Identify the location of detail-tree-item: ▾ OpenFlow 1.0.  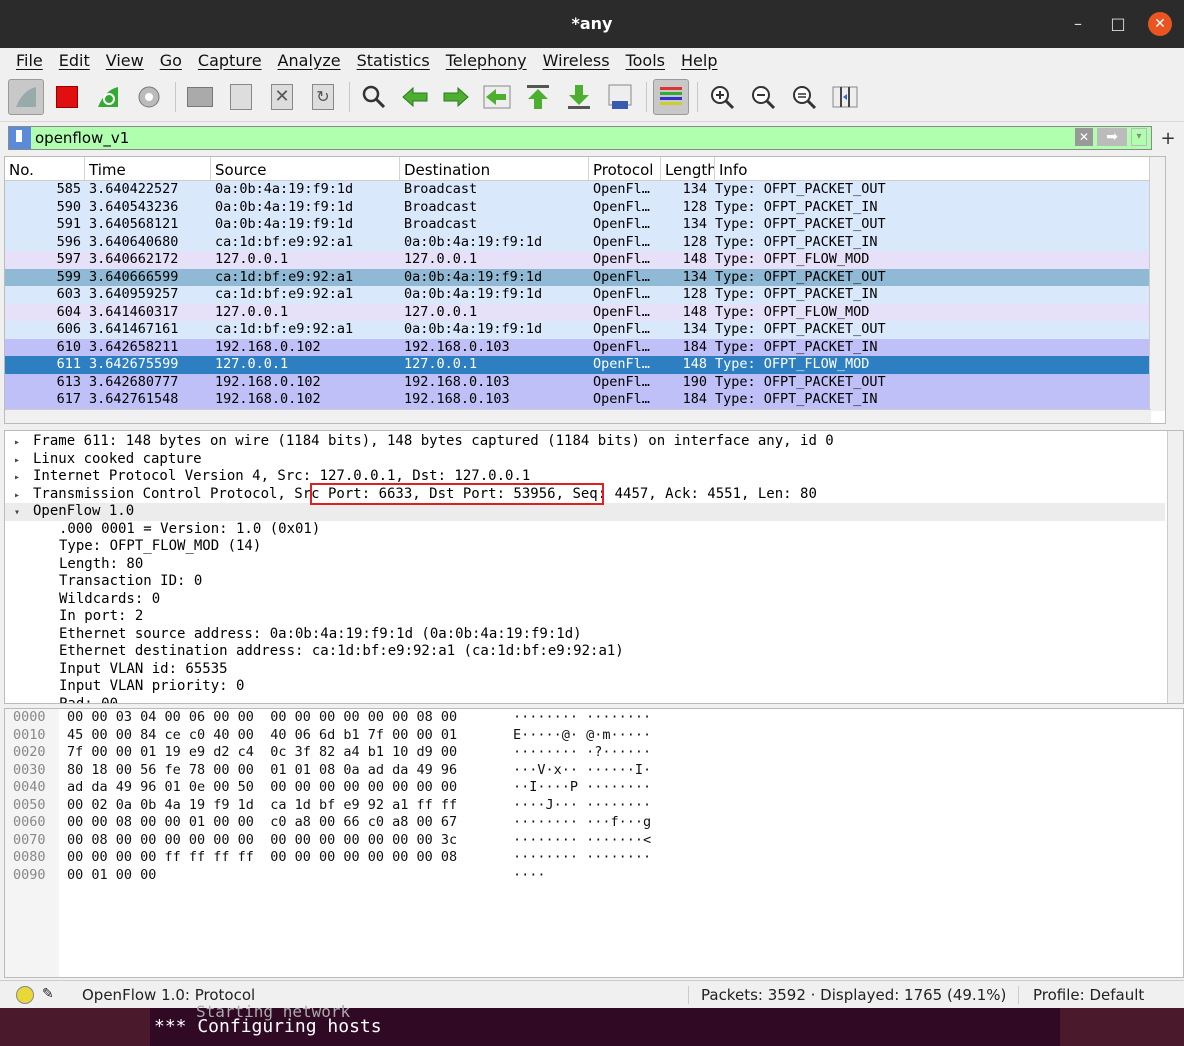
(585, 512).